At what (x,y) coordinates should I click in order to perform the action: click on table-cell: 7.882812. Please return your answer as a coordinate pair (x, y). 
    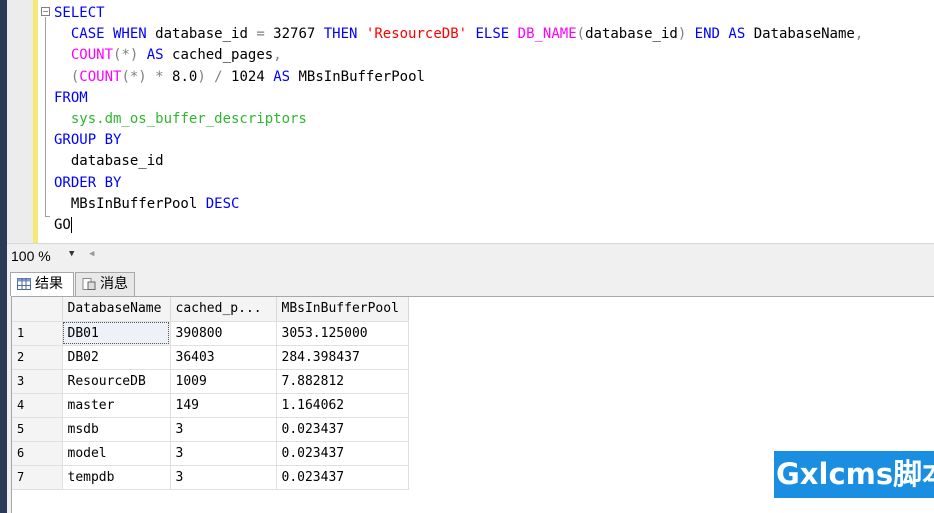
    Looking at the image, I should click on (342, 381).